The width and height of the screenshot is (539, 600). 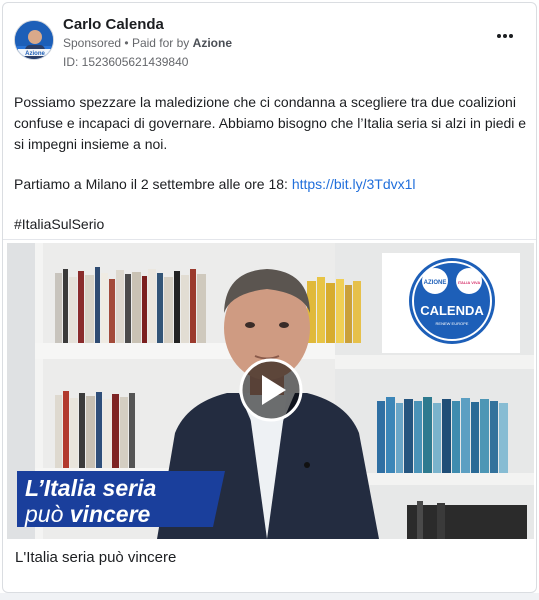 I want to click on overlay-line-2: può vincere, so click(x=87, y=514).